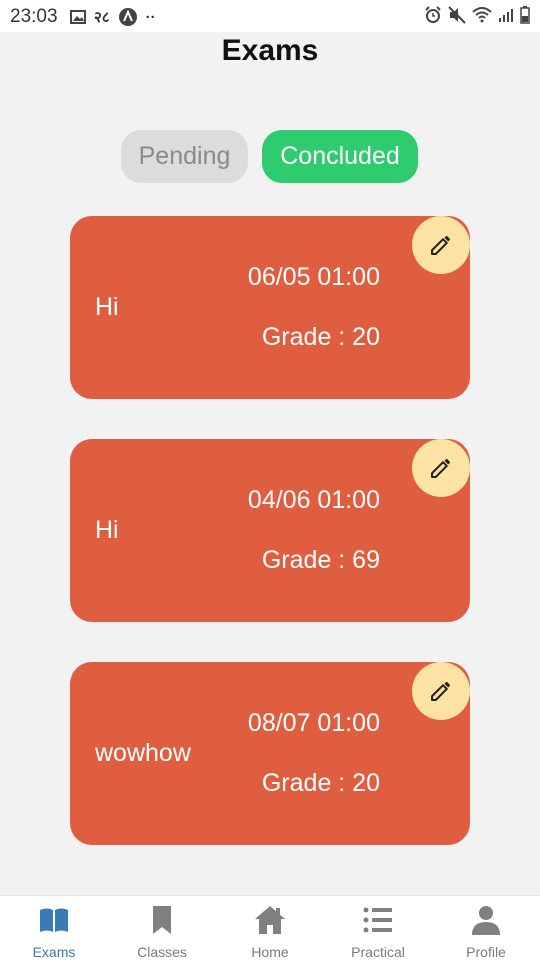  I want to click on exam-card: 06/05 01:00 Hi Grade : 20, so click(270, 307).